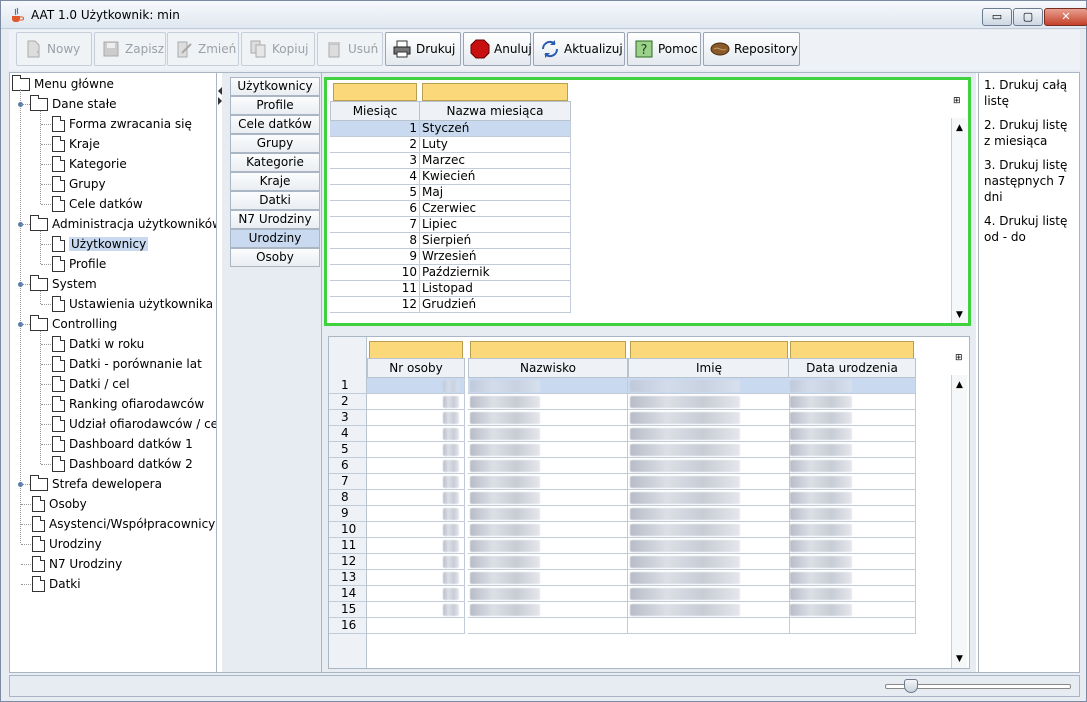 The height and width of the screenshot is (702, 1087). I want to click on month-number-cell: 5, so click(375, 193).